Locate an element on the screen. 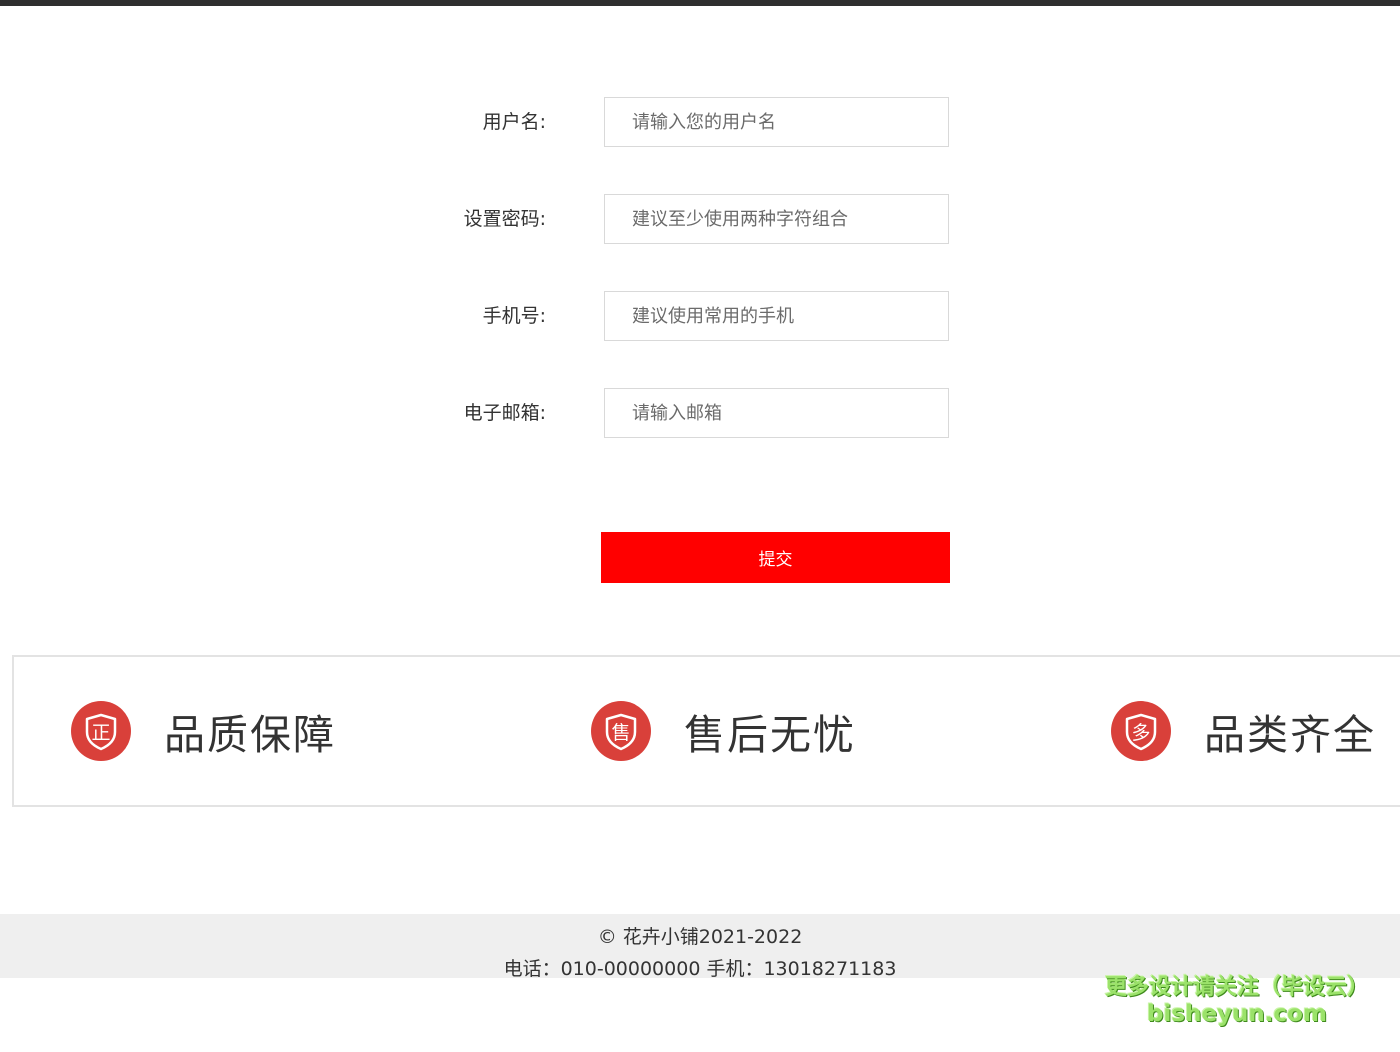 This screenshot has width=1400, height=1052. phone-row: 手机号: is located at coordinates (700, 316).